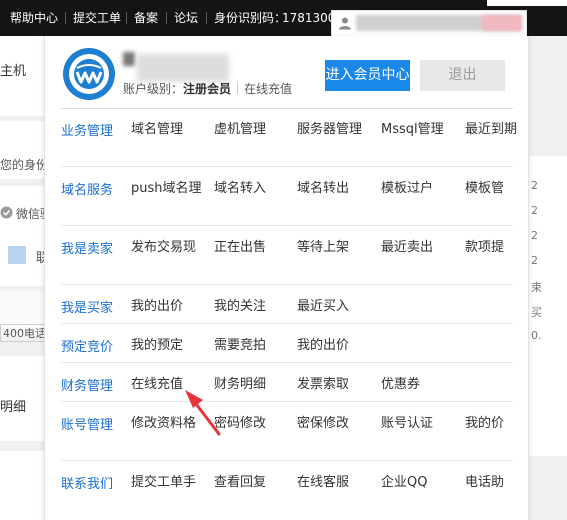  Describe the element at coordinates (336, 423) in the screenshot. I see `menu-item: 密保修改` at that location.